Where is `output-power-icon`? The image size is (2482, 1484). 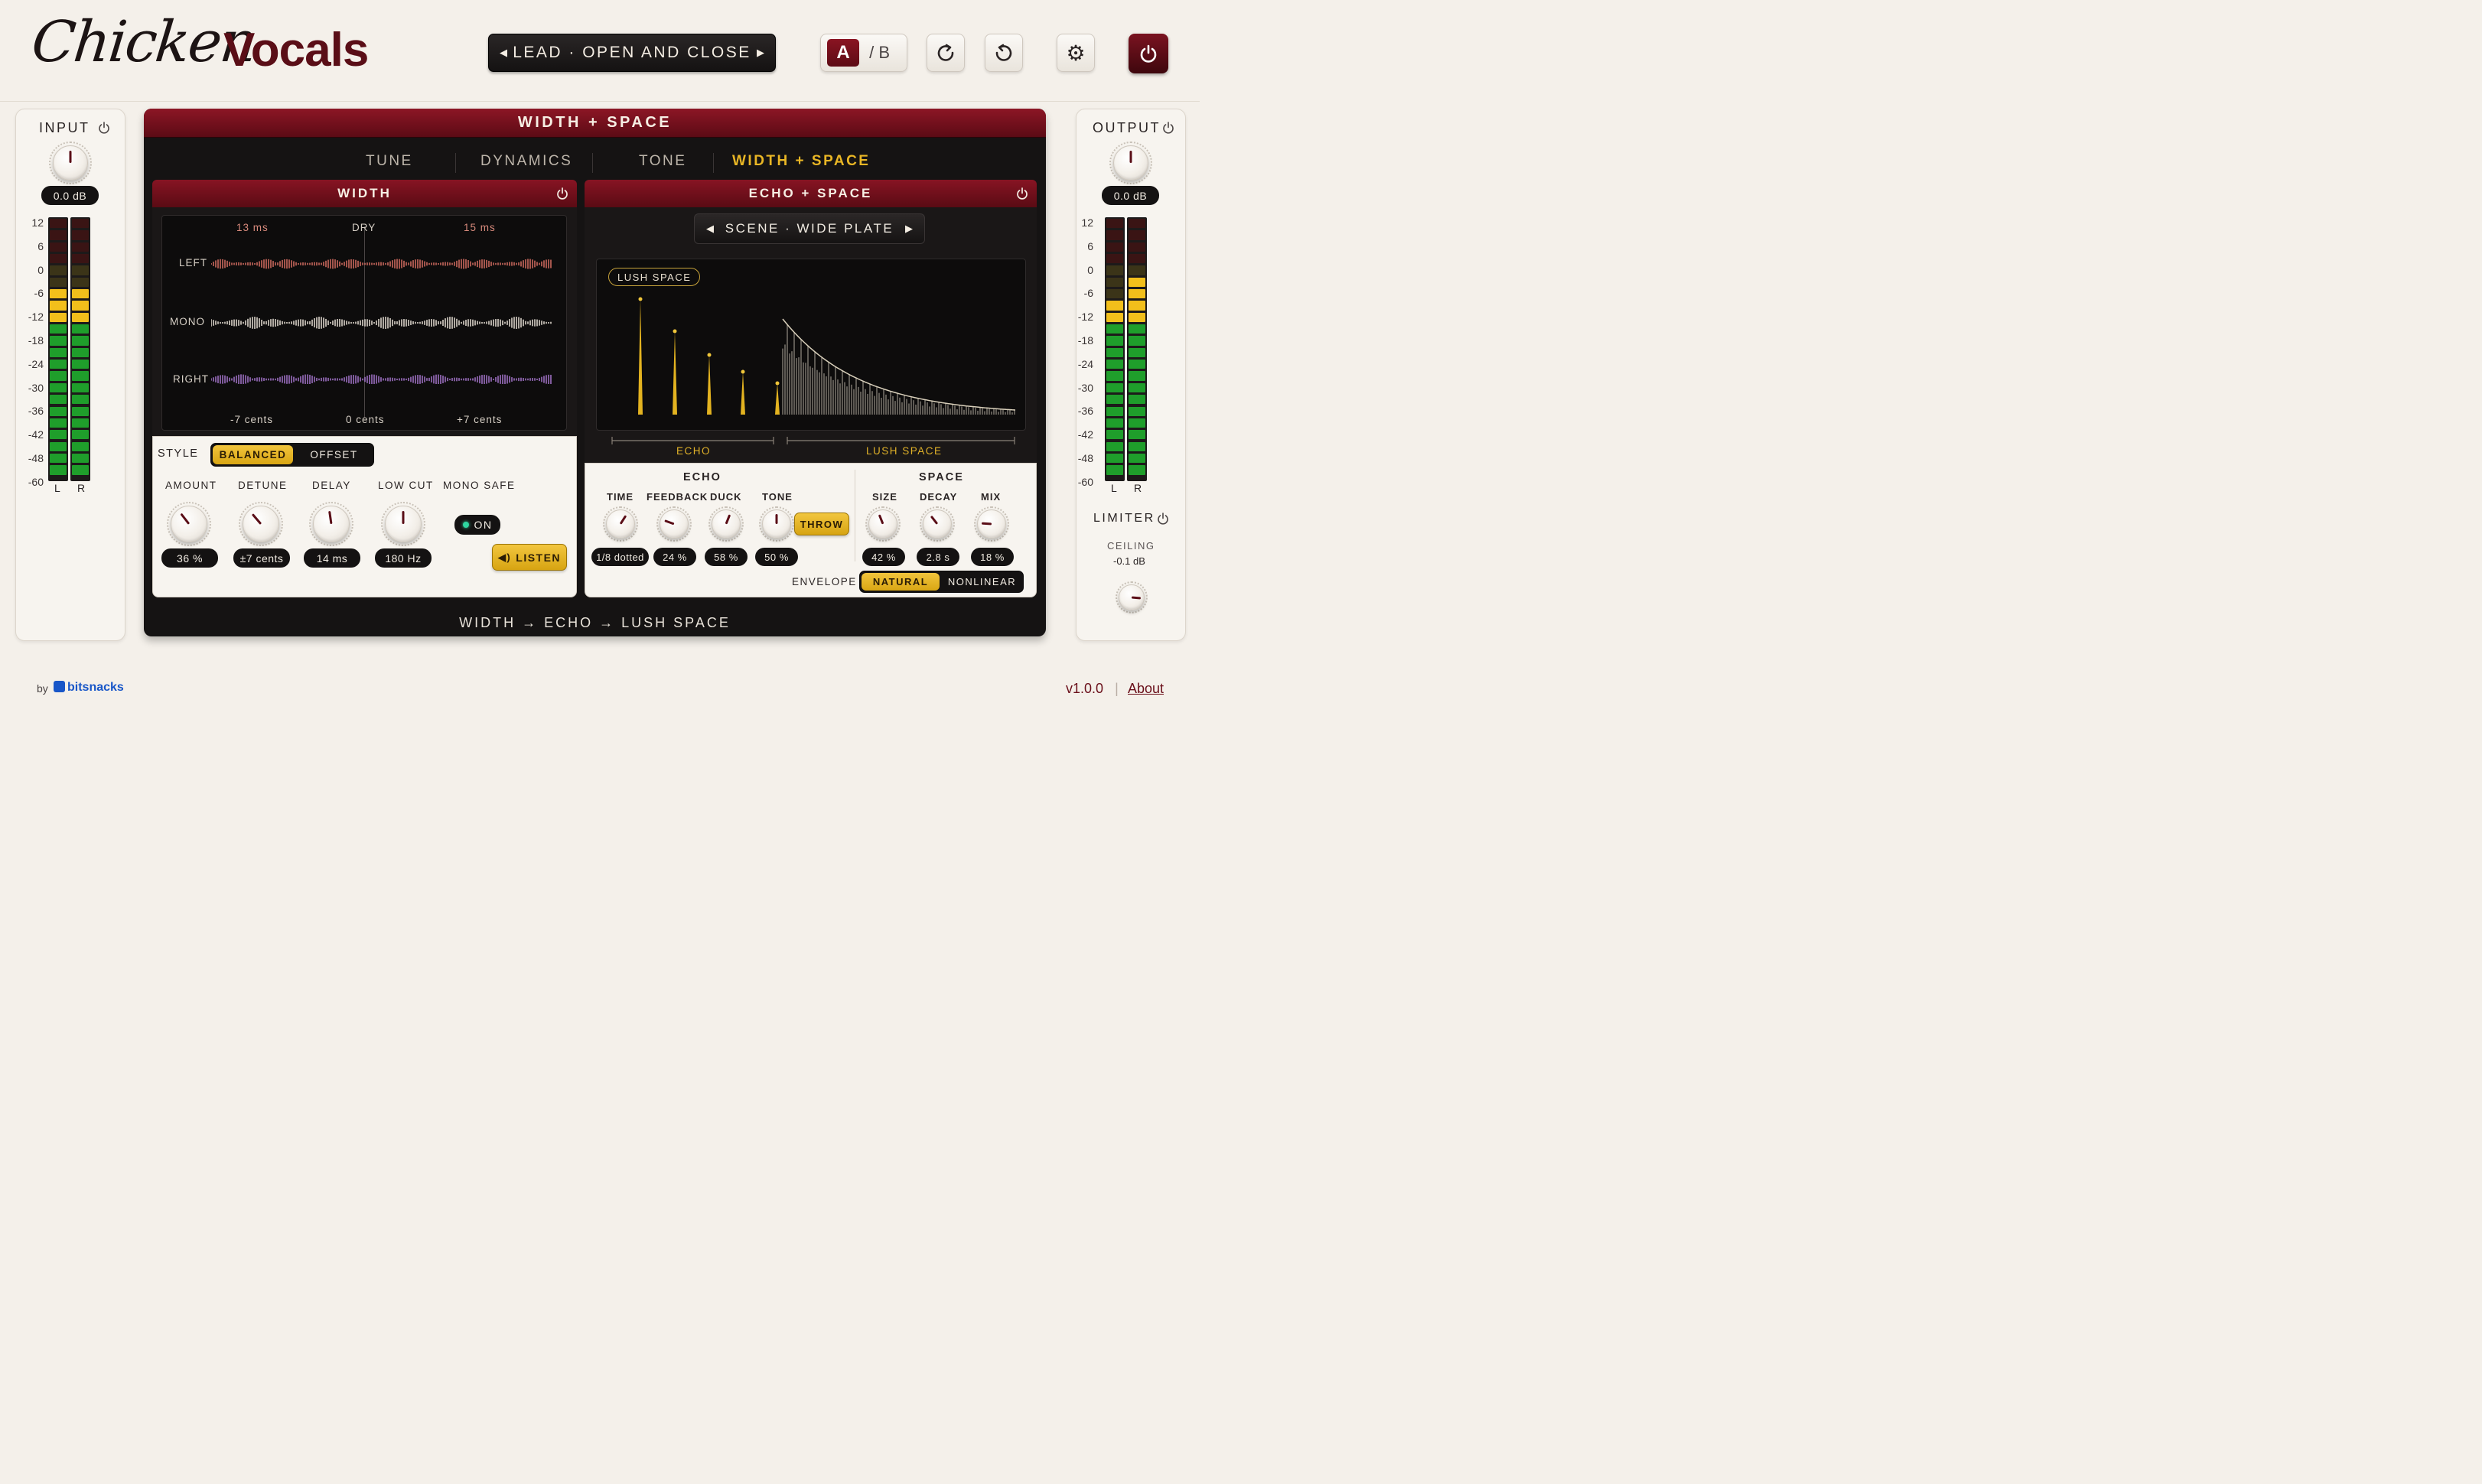 output-power-icon is located at coordinates (1168, 128).